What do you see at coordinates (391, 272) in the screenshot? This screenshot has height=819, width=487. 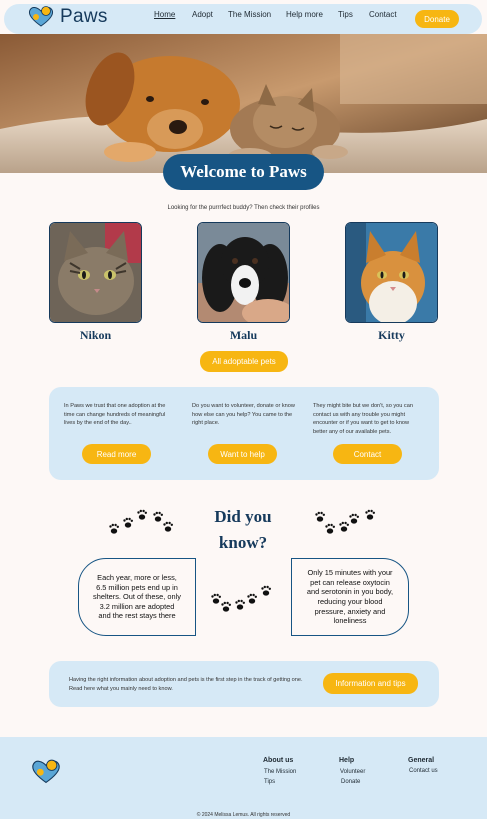 I see `pet-photo-kitty` at bounding box center [391, 272].